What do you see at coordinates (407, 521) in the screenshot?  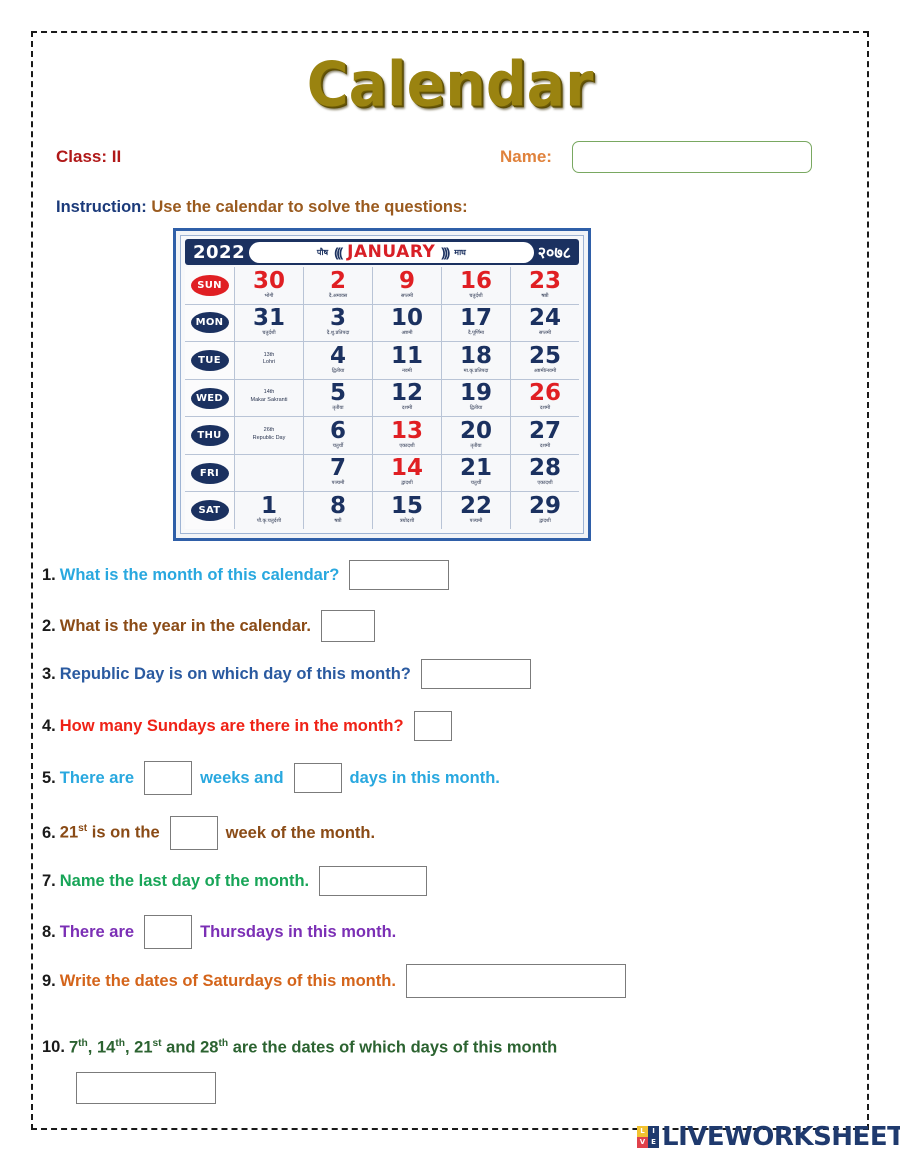 I see `calendar-tithi-label: त्रयोदशी` at bounding box center [407, 521].